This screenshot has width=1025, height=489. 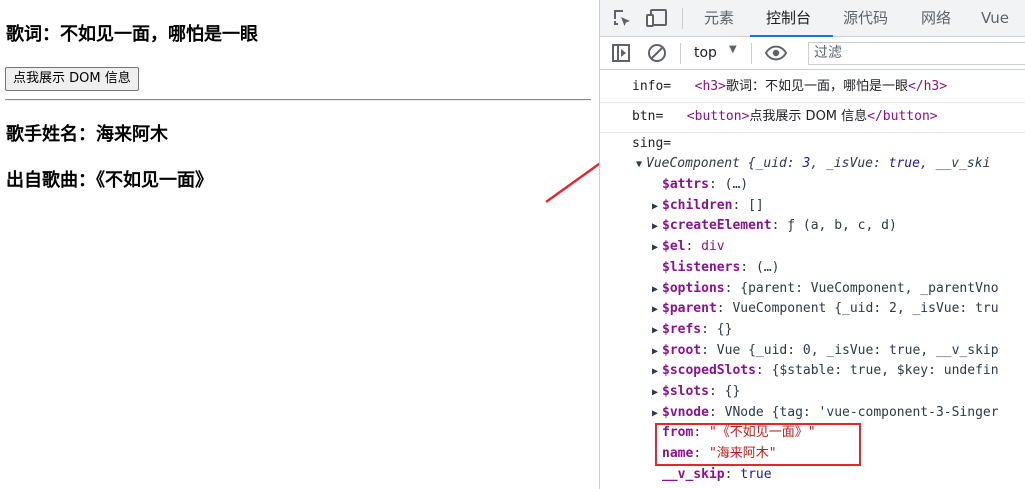 I want to click on show-dom-info-button: 点我展示 DOM 信息, so click(x=72, y=79).